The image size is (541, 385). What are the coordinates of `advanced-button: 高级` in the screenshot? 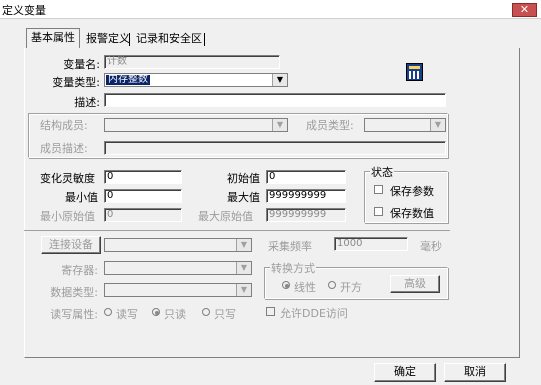 It's located at (415, 284).